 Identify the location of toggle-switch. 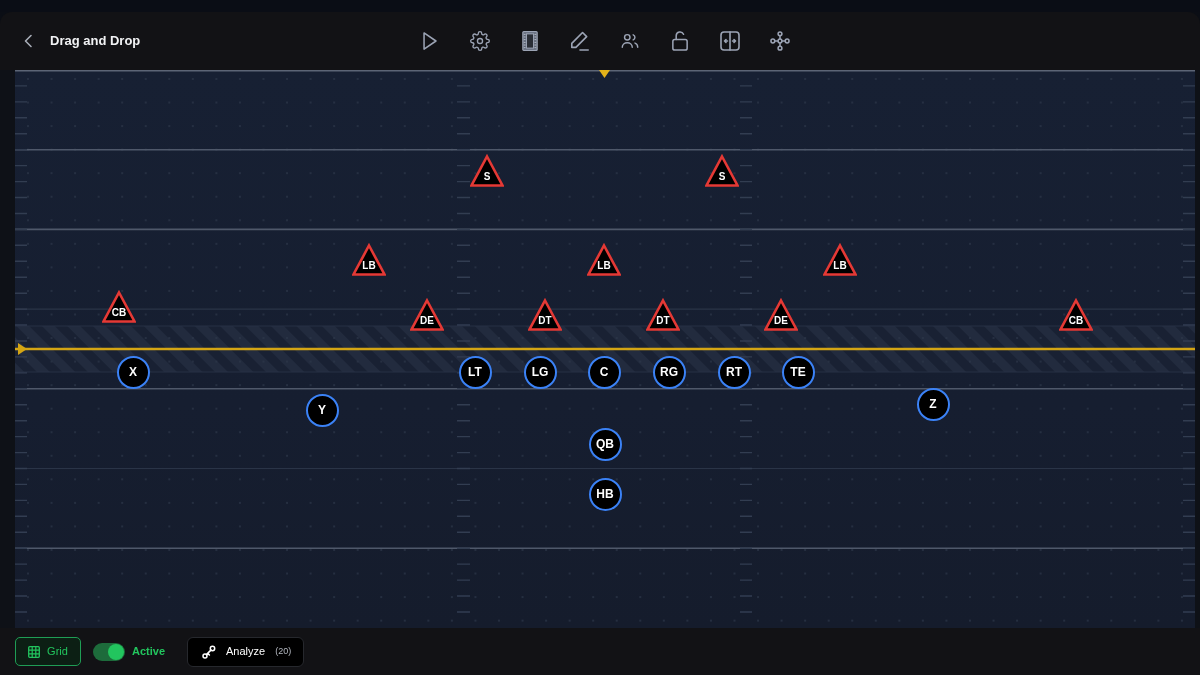
(109, 651).